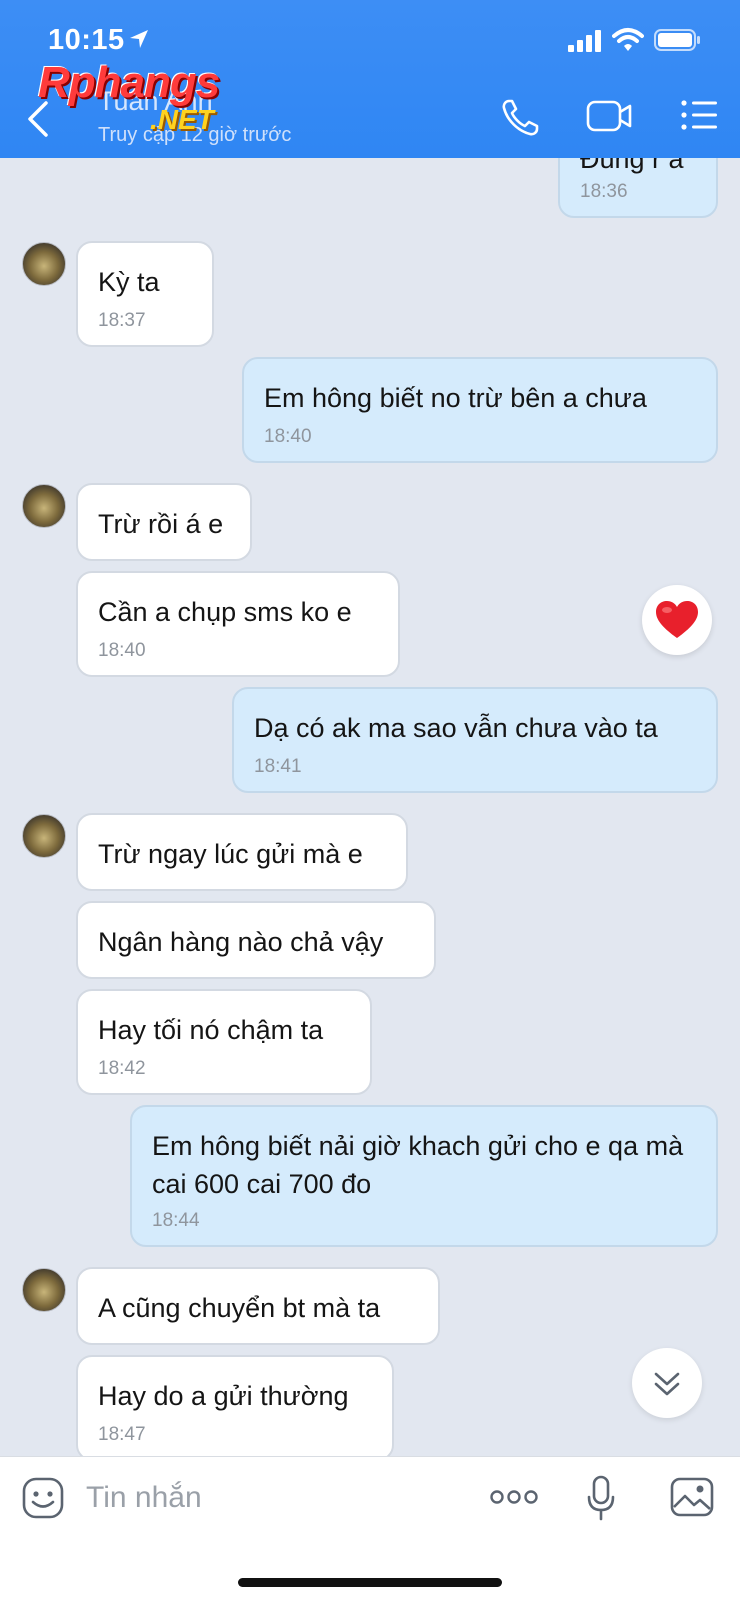 The width and height of the screenshot is (740, 1601). What do you see at coordinates (370, 1528) in the screenshot?
I see `message-composer` at bounding box center [370, 1528].